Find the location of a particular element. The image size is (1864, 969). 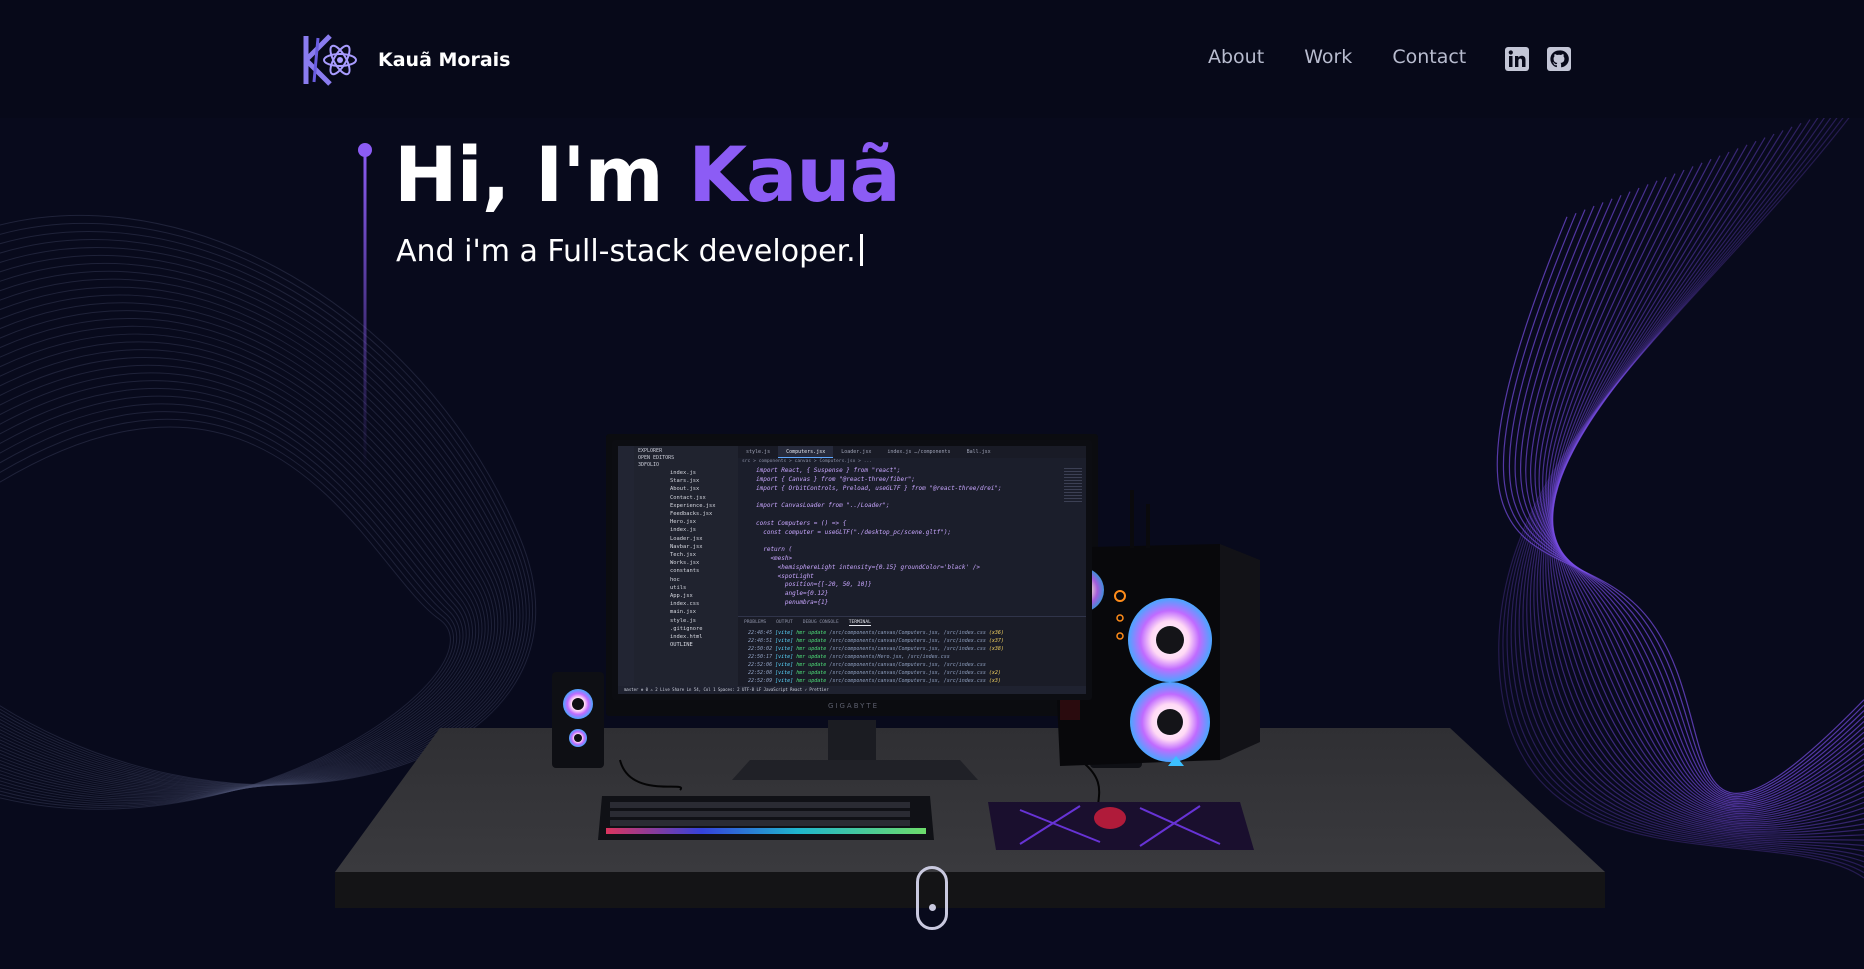

panel-tab-active: TERMINAL is located at coordinates (859, 623).